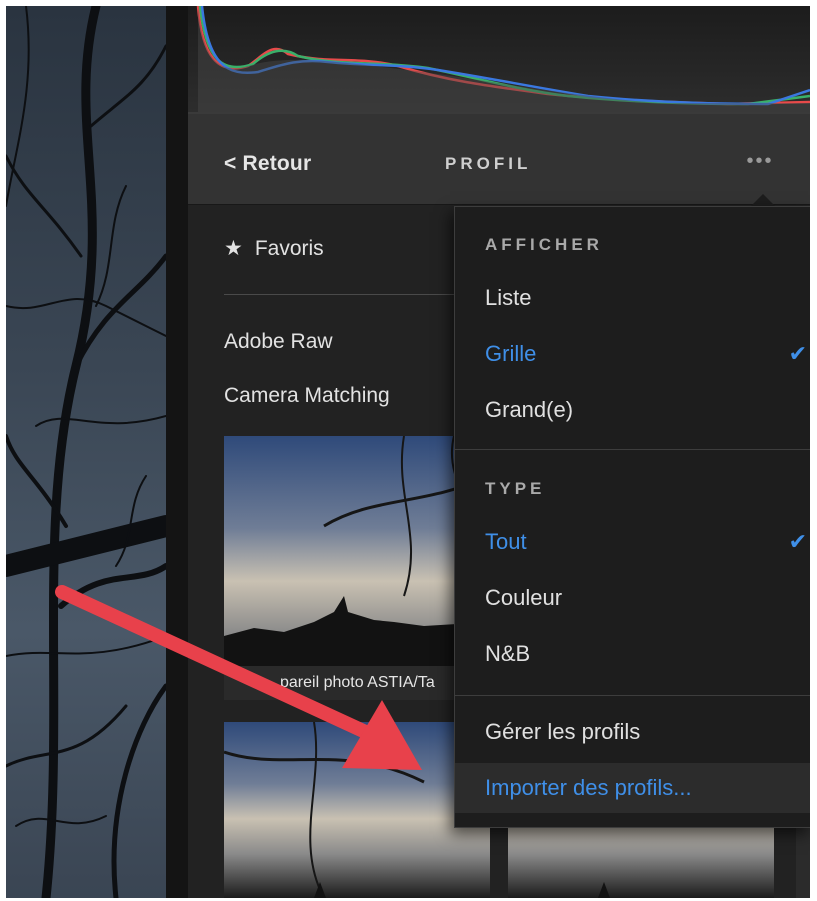  Describe the element at coordinates (632, 298) in the screenshot. I see `menu-item-liste: Liste` at that location.